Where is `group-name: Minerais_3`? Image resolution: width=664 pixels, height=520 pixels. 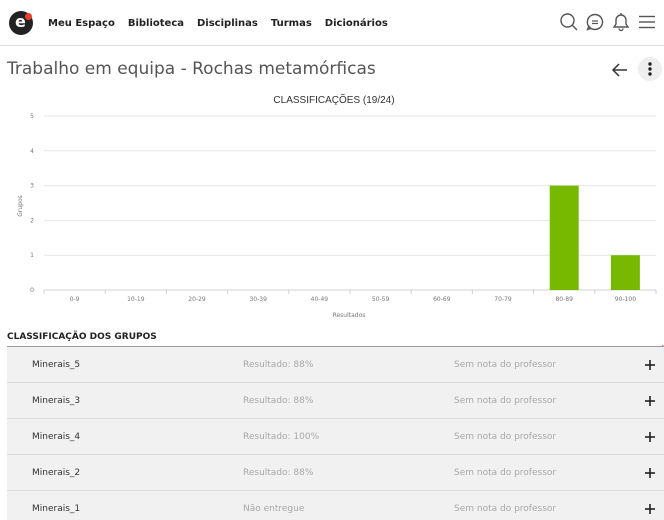
group-name: Minerais_3 is located at coordinates (56, 400).